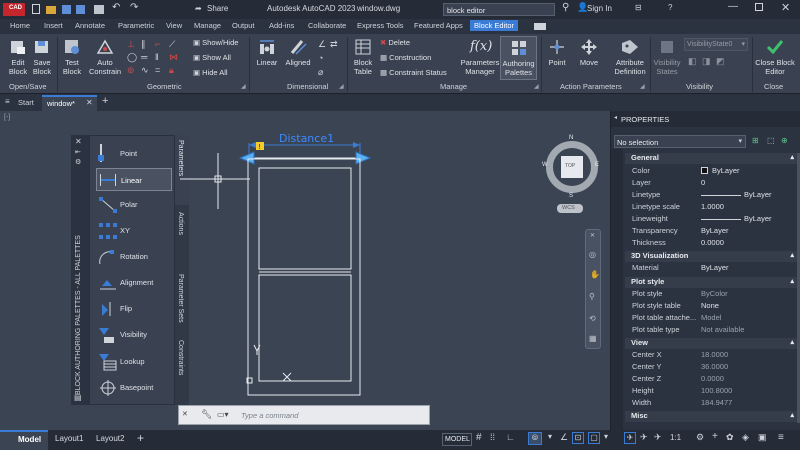 The image size is (800, 450). I want to click on doc-tab-window: window* ✕, so click(69, 103).